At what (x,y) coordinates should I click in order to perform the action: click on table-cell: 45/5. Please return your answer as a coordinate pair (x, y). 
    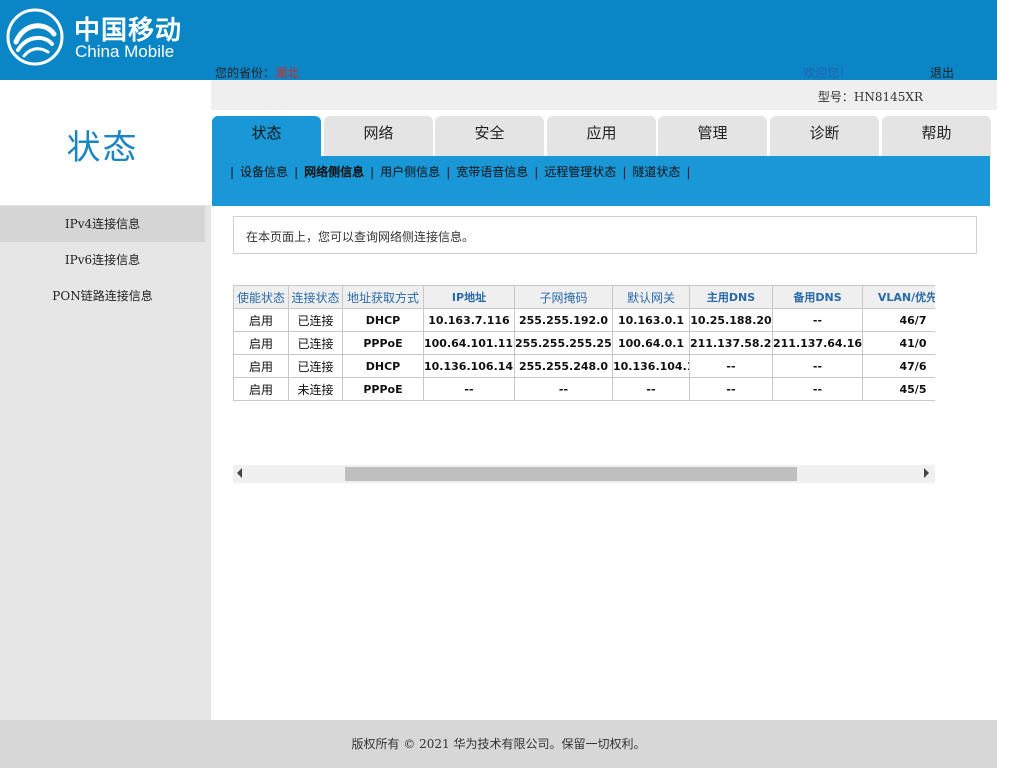
    Looking at the image, I should click on (898, 389).